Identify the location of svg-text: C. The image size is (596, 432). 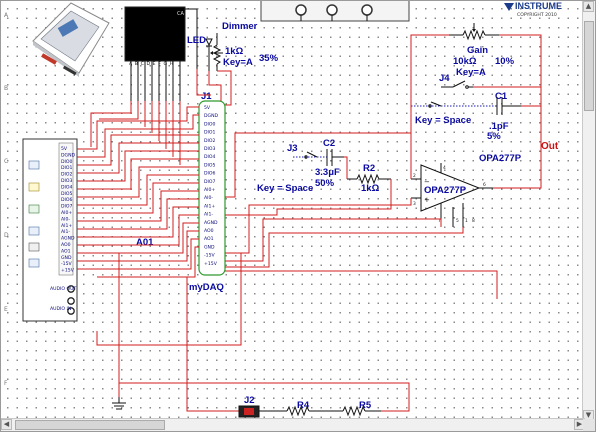
(6, 161).